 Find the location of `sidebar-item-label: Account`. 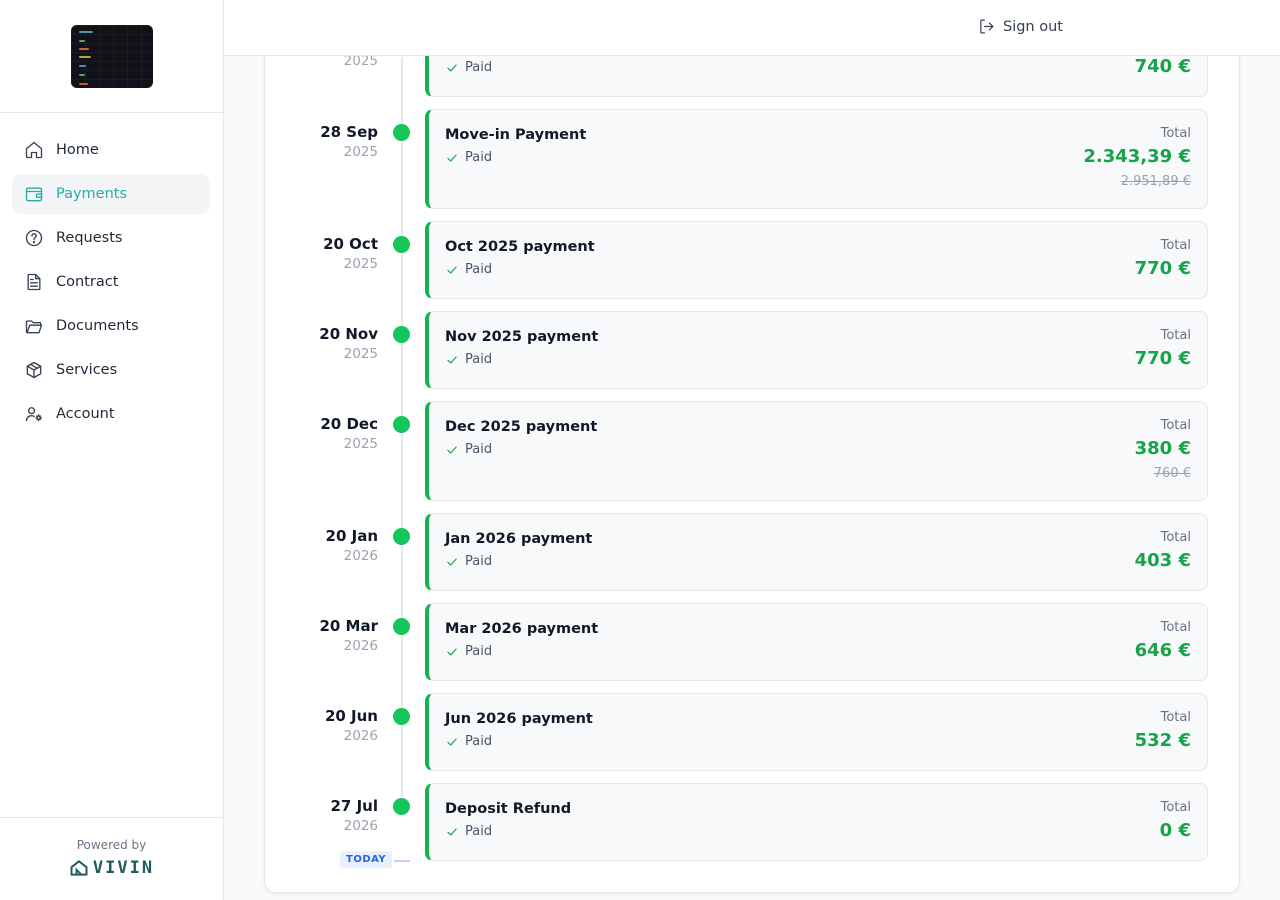

sidebar-item-label: Account is located at coordinates (85, 414).